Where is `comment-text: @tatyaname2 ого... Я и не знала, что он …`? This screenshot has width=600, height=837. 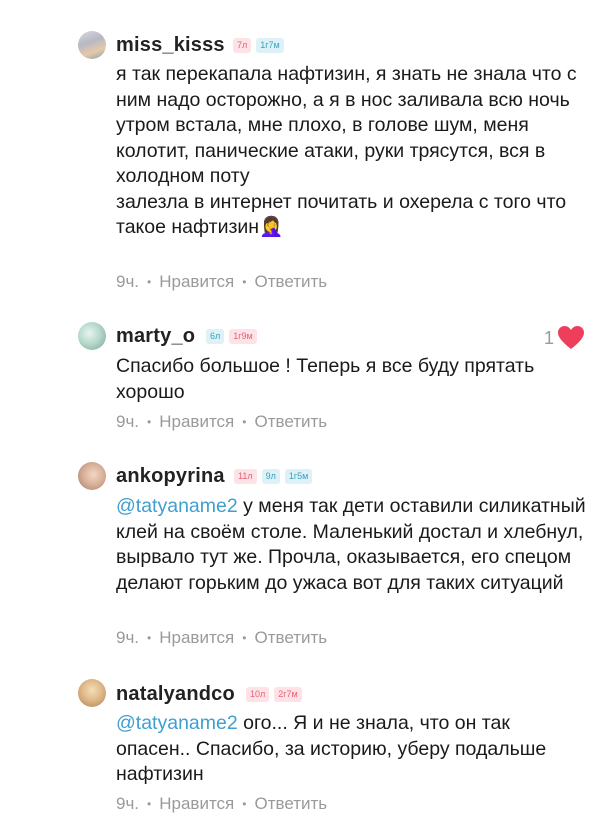 comment-text: @tatyaname2 ого... Я и не знала, что он … is located at coordinates (351, 749).